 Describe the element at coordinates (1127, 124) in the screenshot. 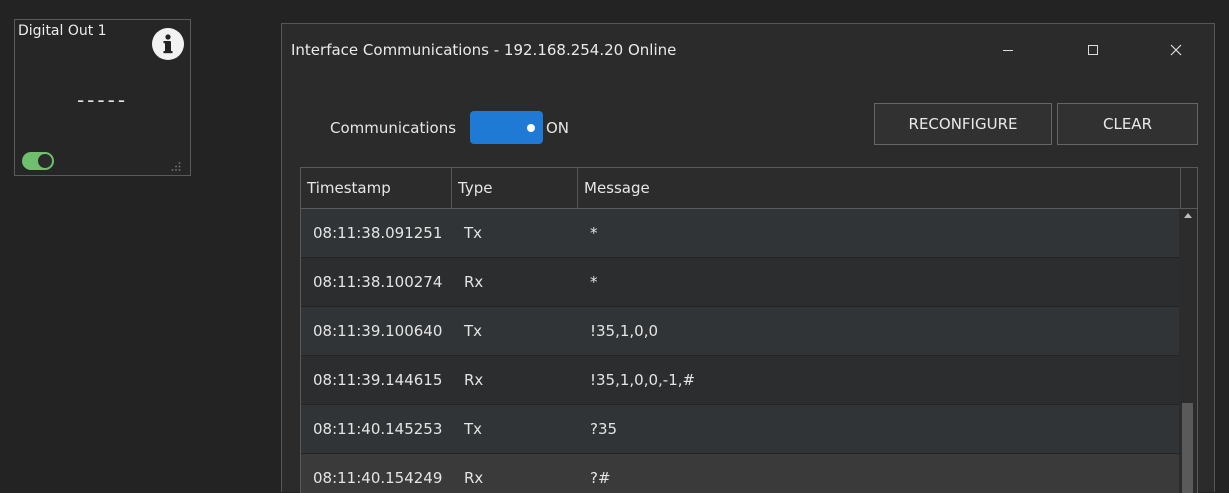

I see `clear-button: CLEAR` at that location.